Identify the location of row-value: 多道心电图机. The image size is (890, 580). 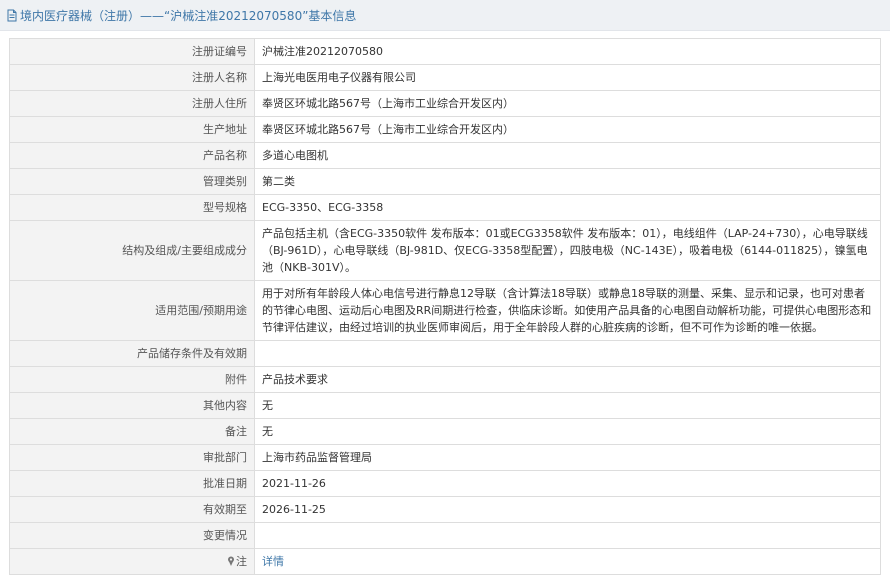
(567, 155).